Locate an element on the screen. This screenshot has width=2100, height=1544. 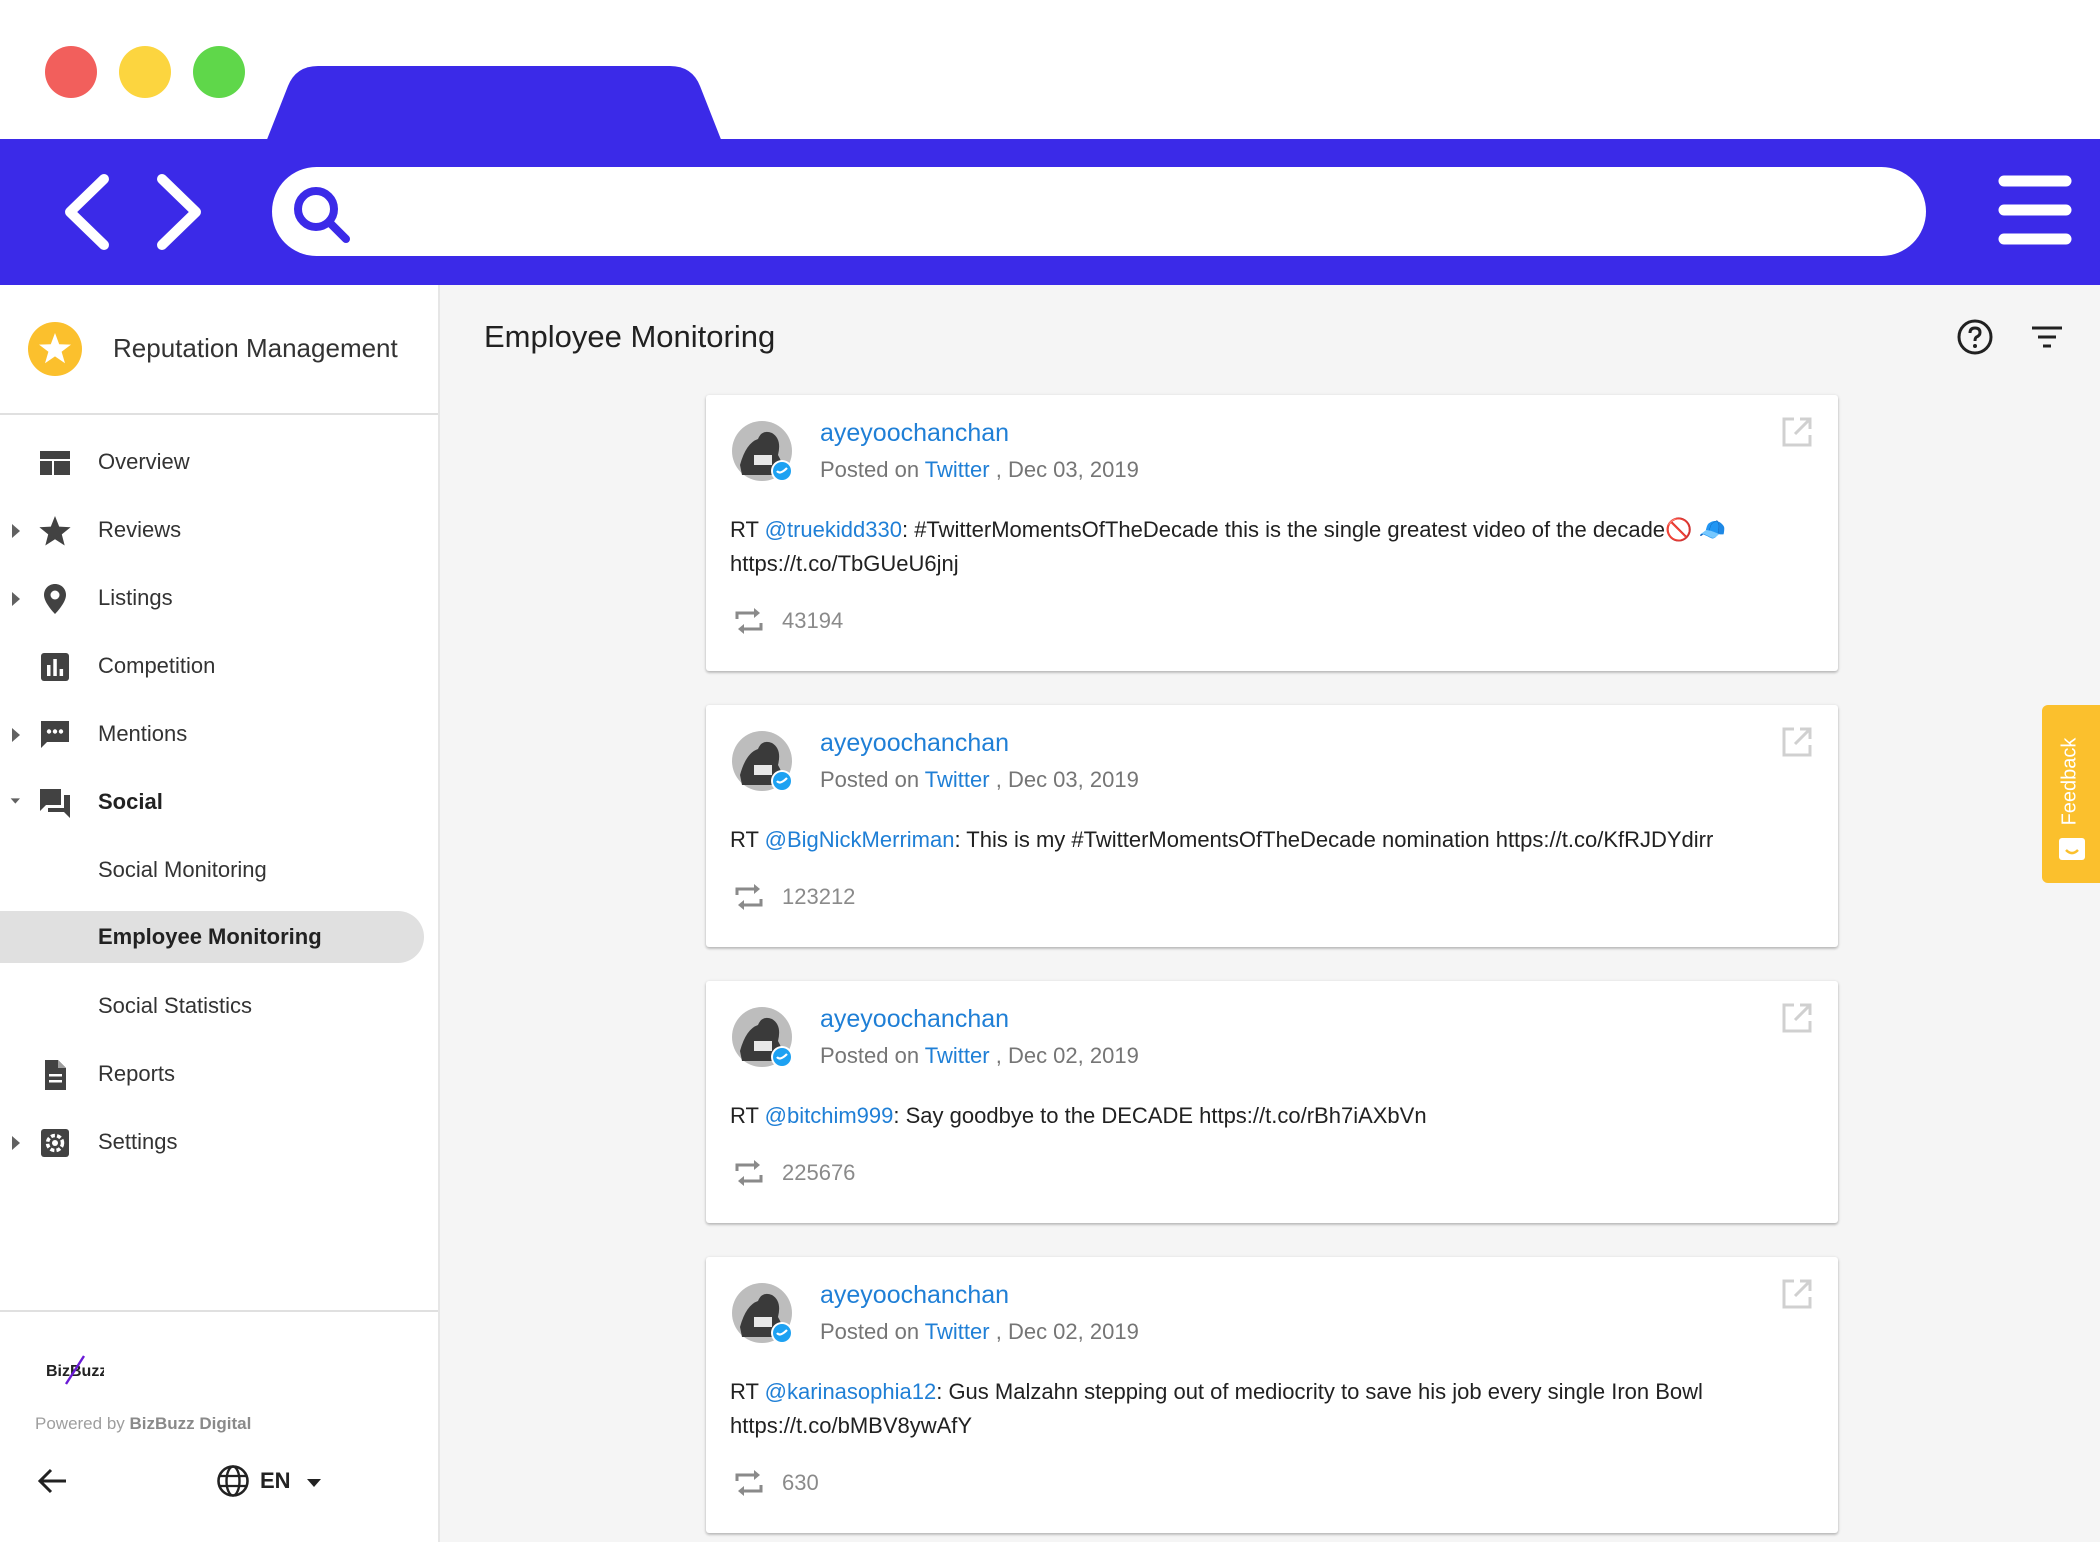
mention-link: @bitchim999 is located at coordinates (829, 1115).